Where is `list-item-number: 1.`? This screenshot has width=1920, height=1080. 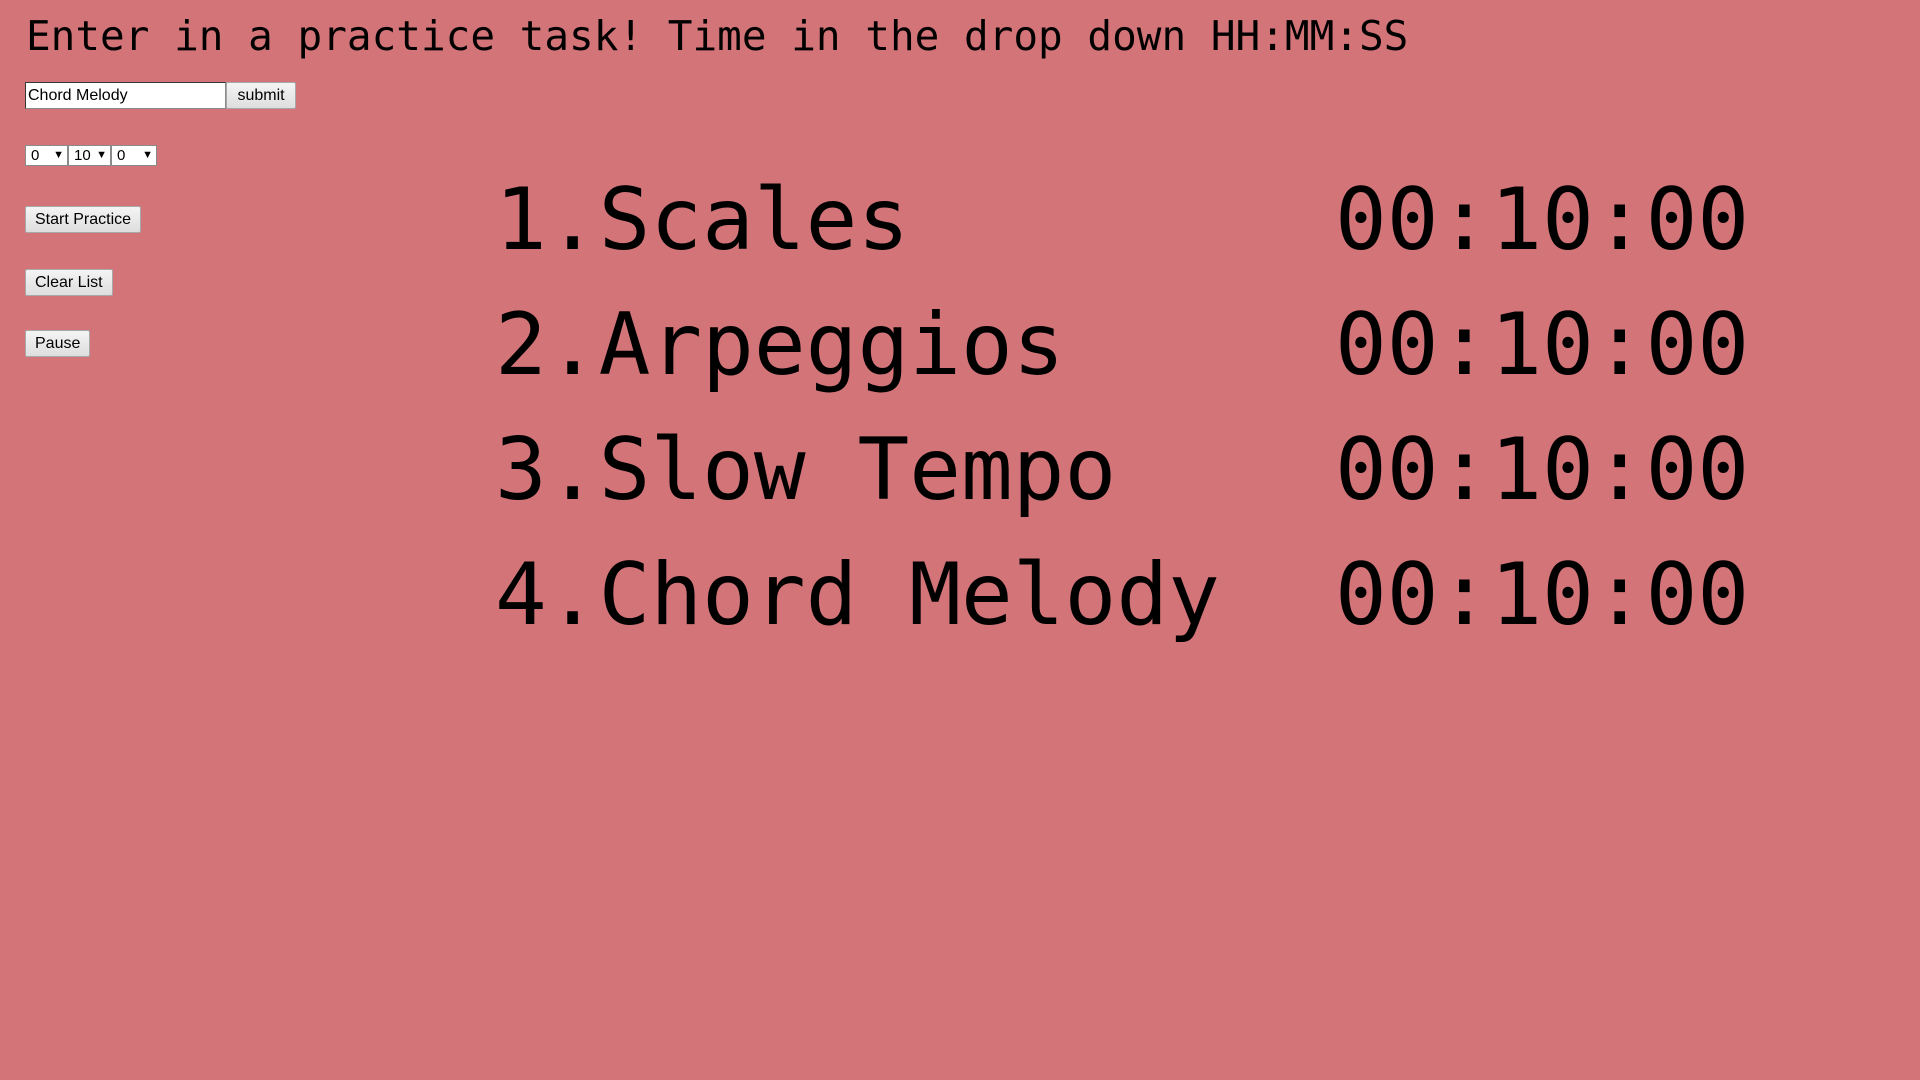 list-item-number: 1. is located at coordinates (547, 220).